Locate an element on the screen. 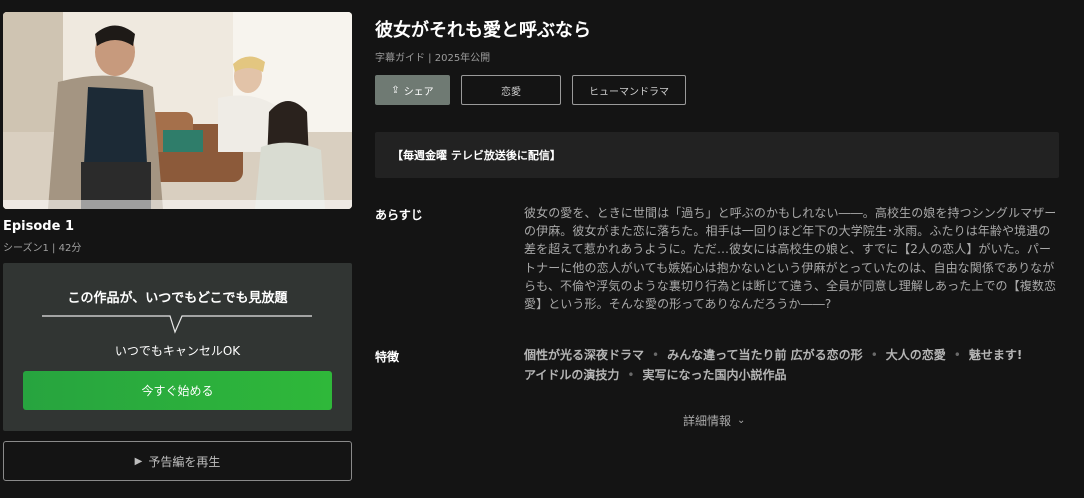 Image resolution: width=1084 pixels, height=498 pixels. share-button: ⇪ シェア is located at coordinates (412, 90).